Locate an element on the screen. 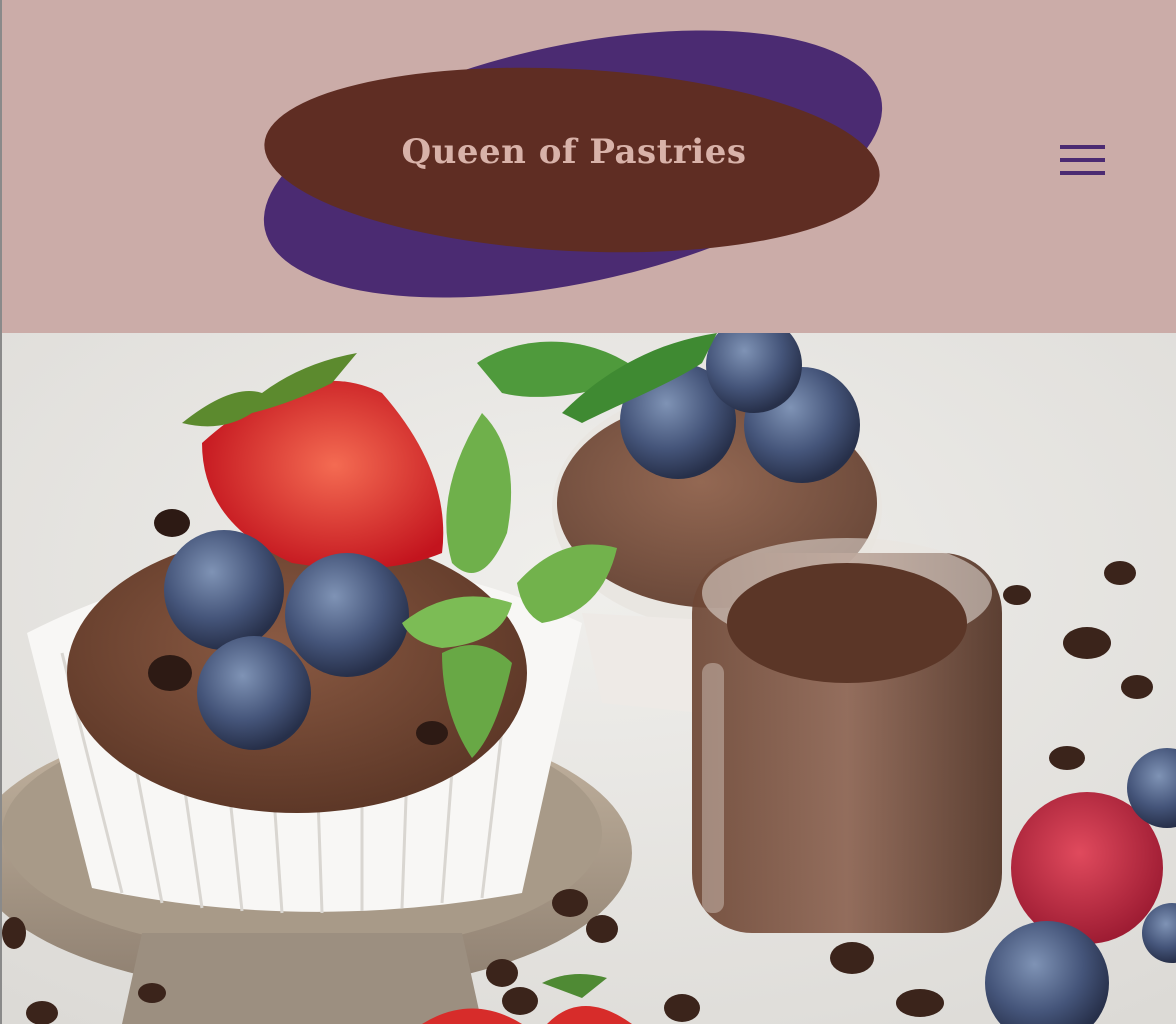 This screenshot has width=1176, height=1024. hamburger-menu-icon is located at coordinates (1079, 162).